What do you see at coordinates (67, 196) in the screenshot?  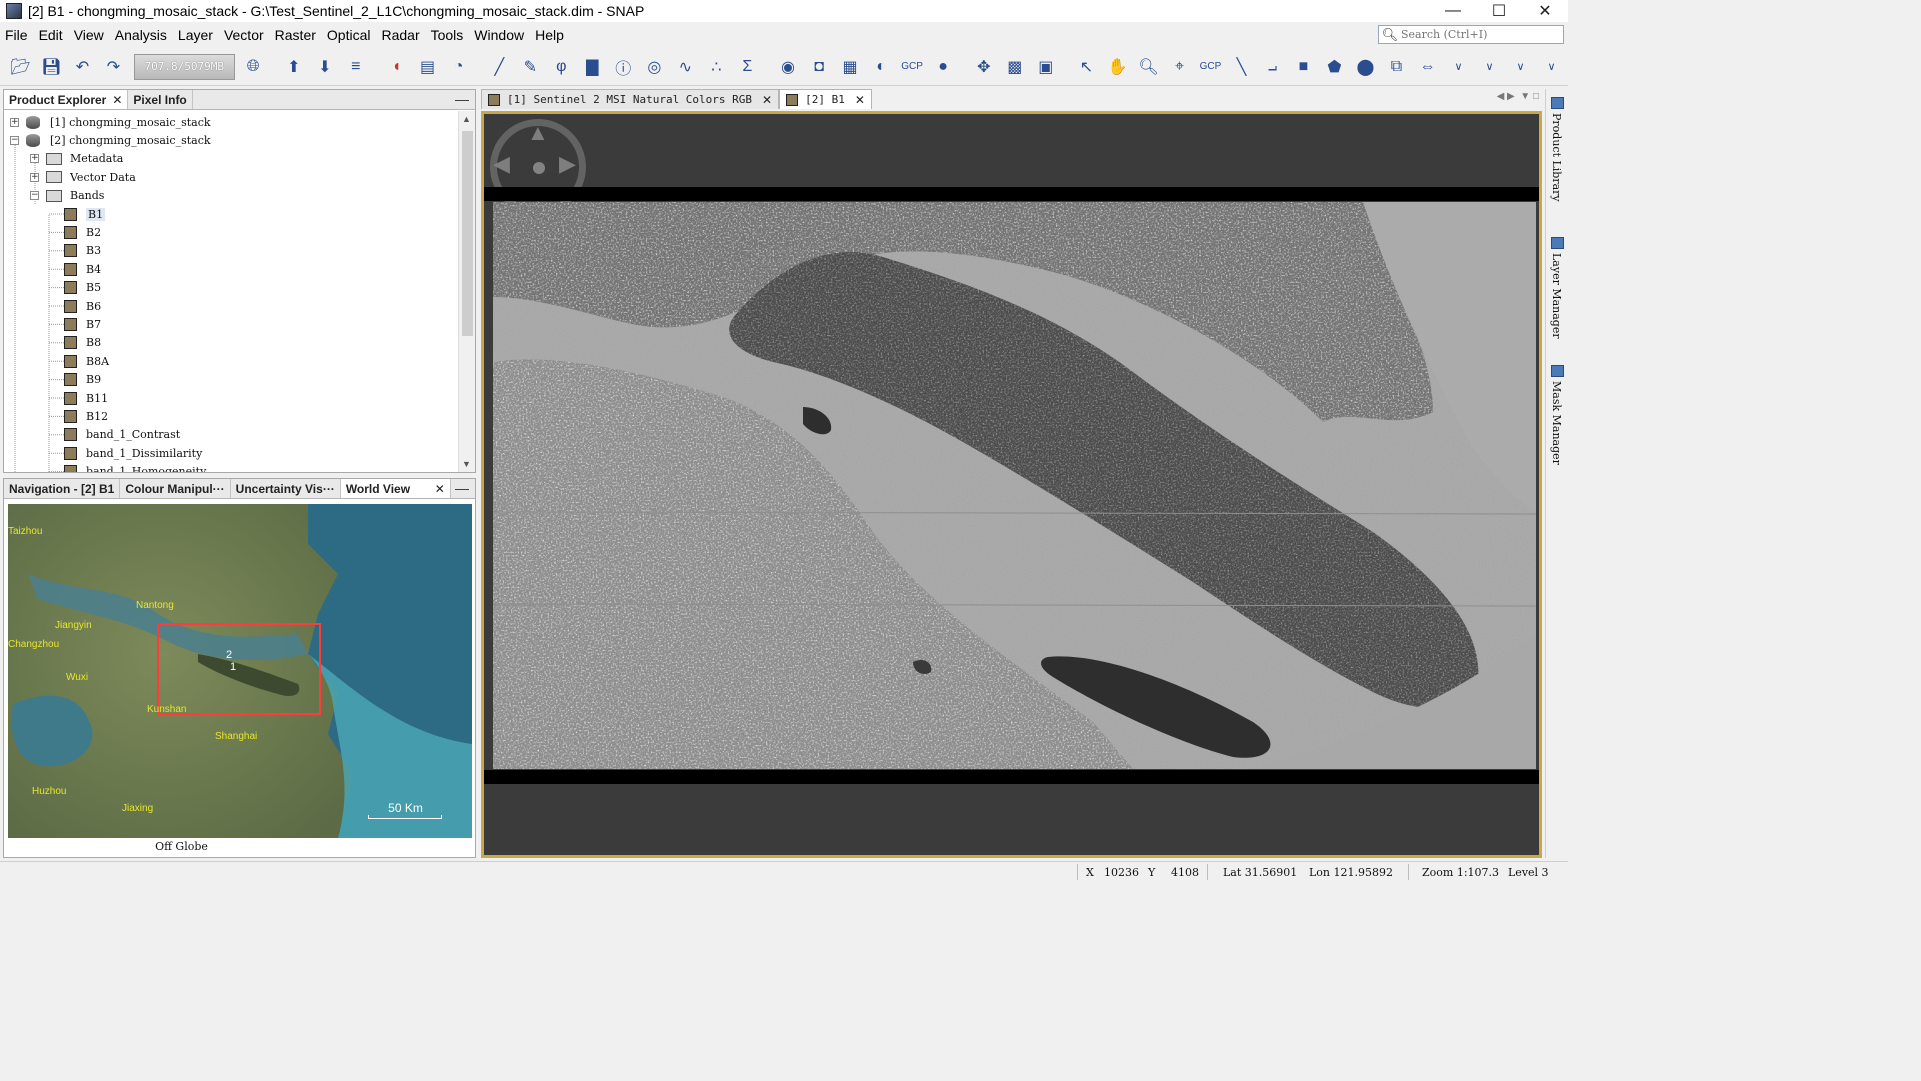 I see `tree-node-bands: − Bands` at bounding box center [67, 196].